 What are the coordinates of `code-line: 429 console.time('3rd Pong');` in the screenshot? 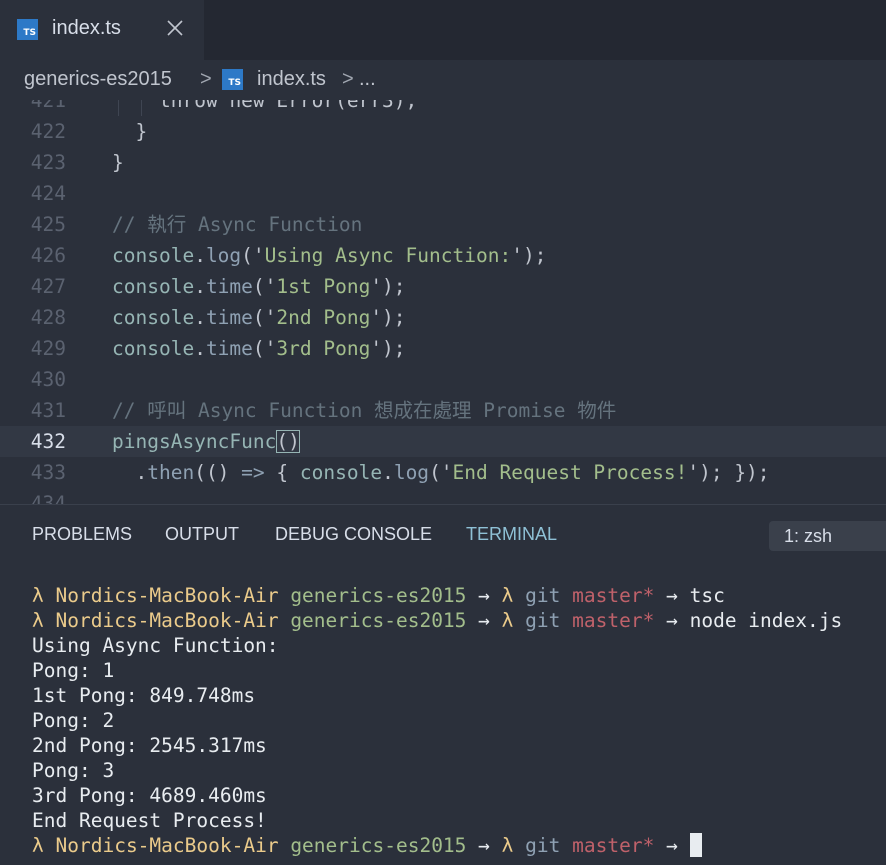 It's located at (443, 348).